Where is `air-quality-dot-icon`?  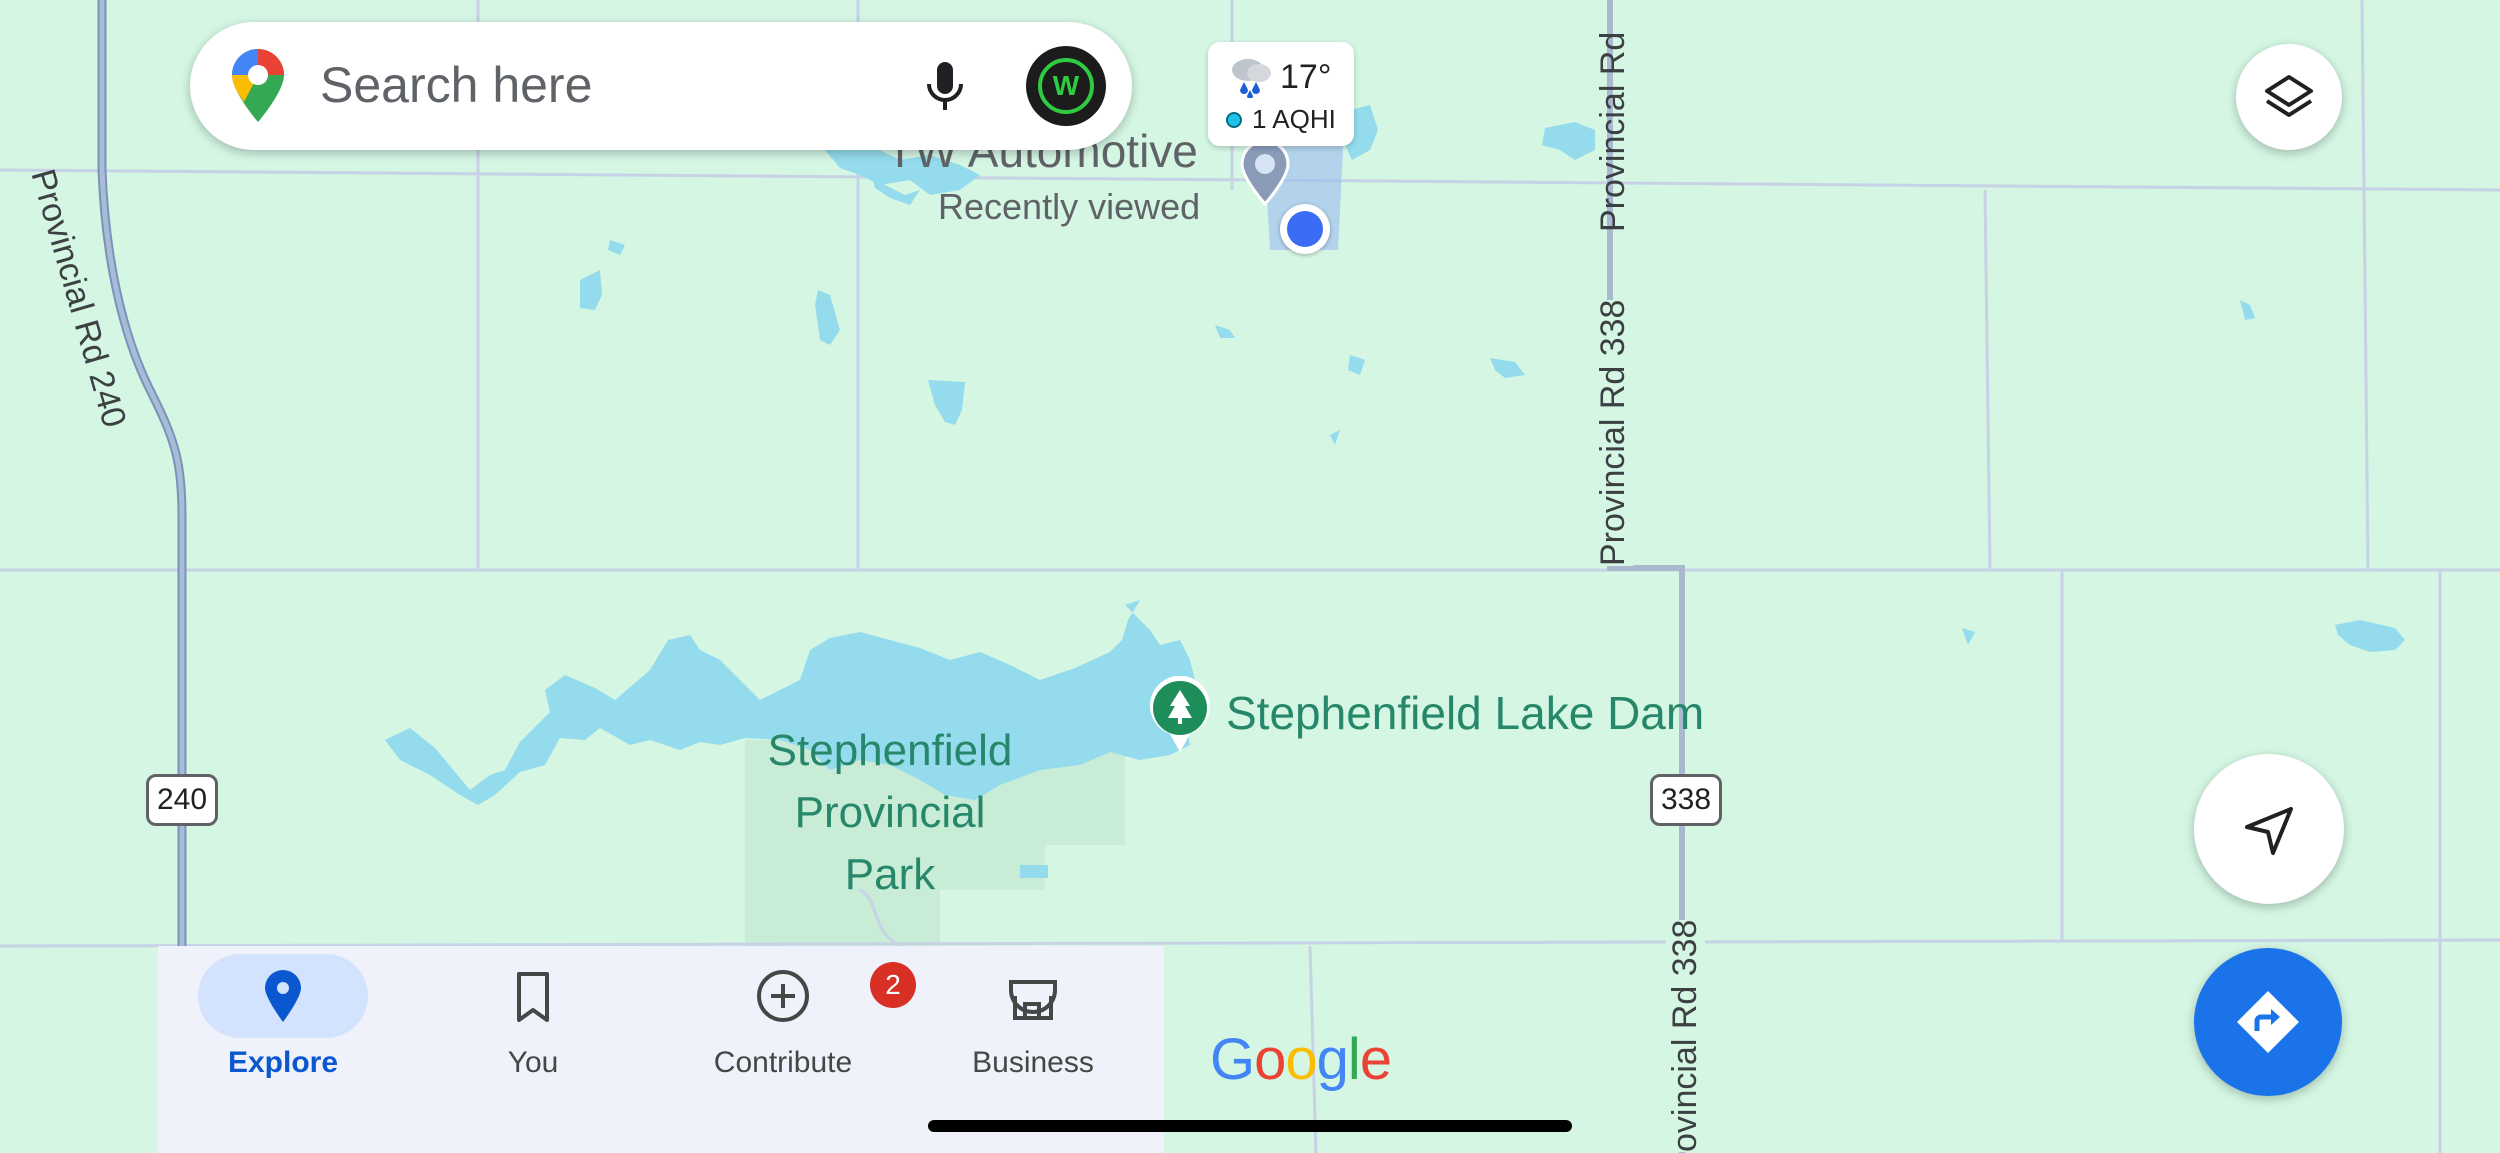
air-quality-dot-icon is located at coordinates (1234, 120).